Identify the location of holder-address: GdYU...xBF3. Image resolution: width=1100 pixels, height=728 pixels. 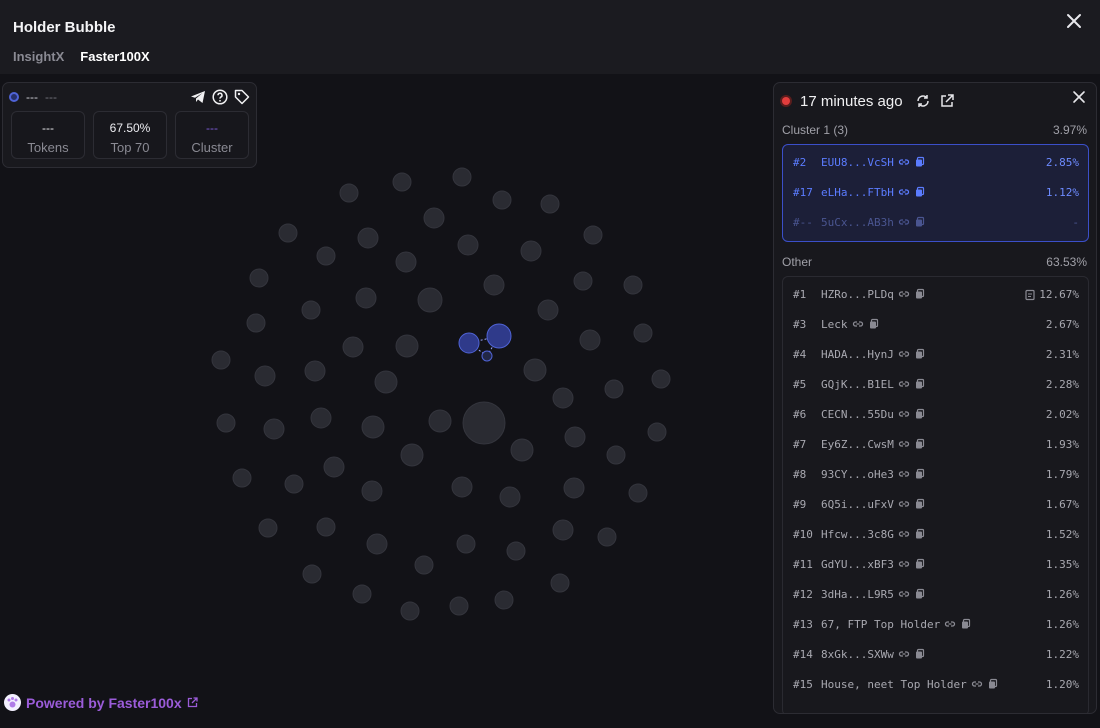
(857, 564).